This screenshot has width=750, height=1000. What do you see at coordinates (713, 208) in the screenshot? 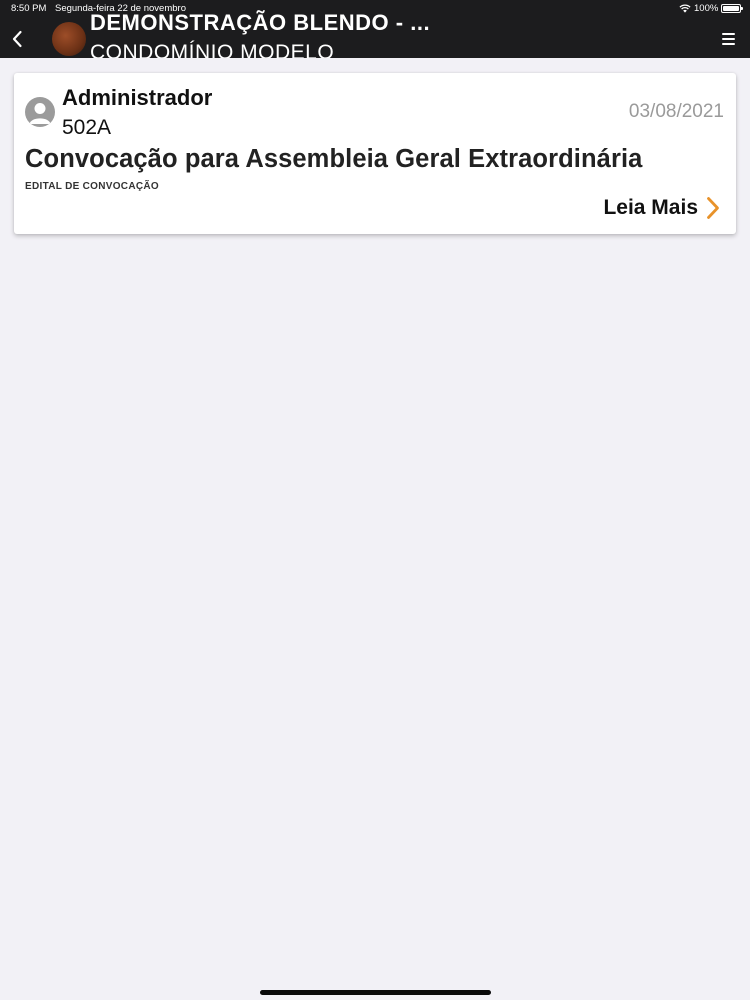
I see `chevron-right-icon` at bounding box center [713, 208].